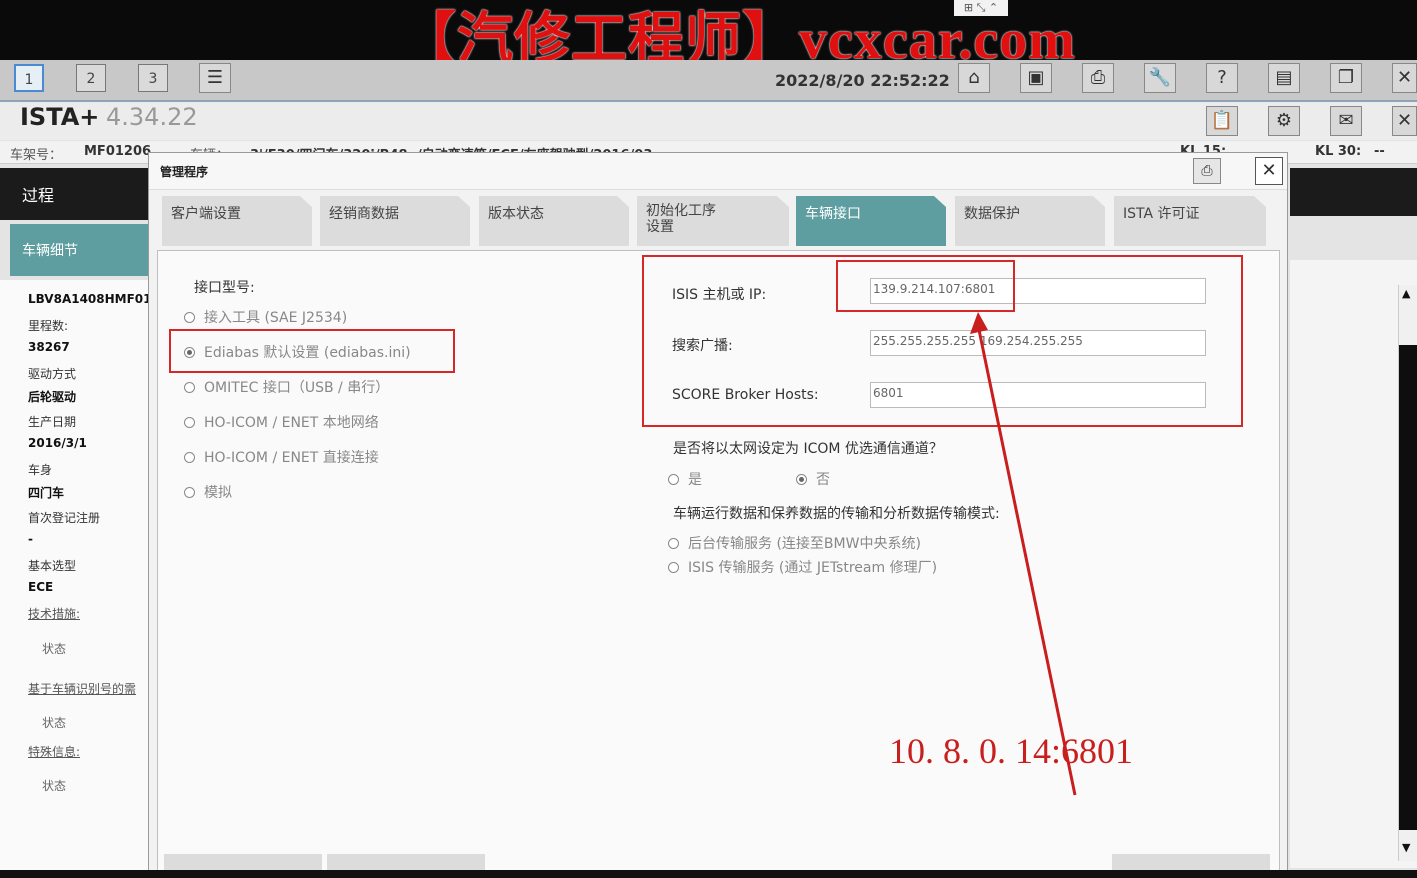 The width and height of the screenshot is (1417, 878). What do you see at coordinates (708, 874) in the screenshot?
I see `bottom-bar` at bounding box center [708, 874].